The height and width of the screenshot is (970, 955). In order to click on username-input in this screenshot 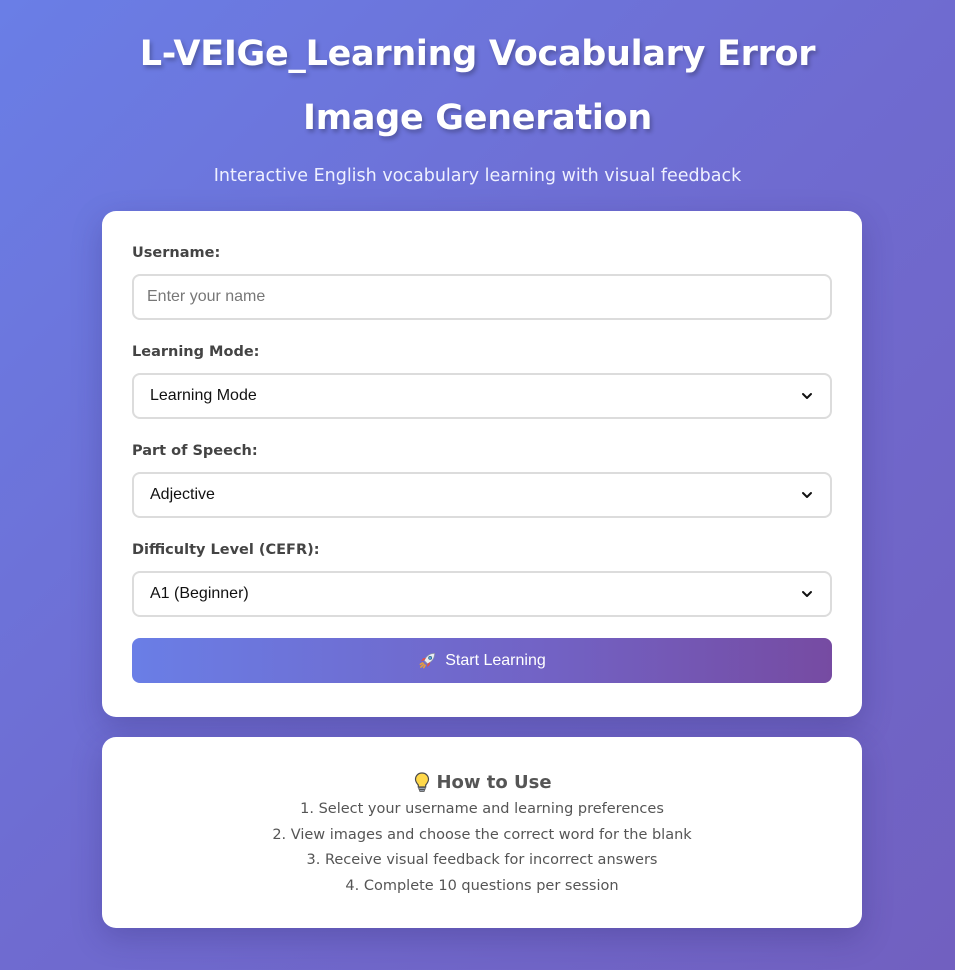, I will do `click(482, 297)`.